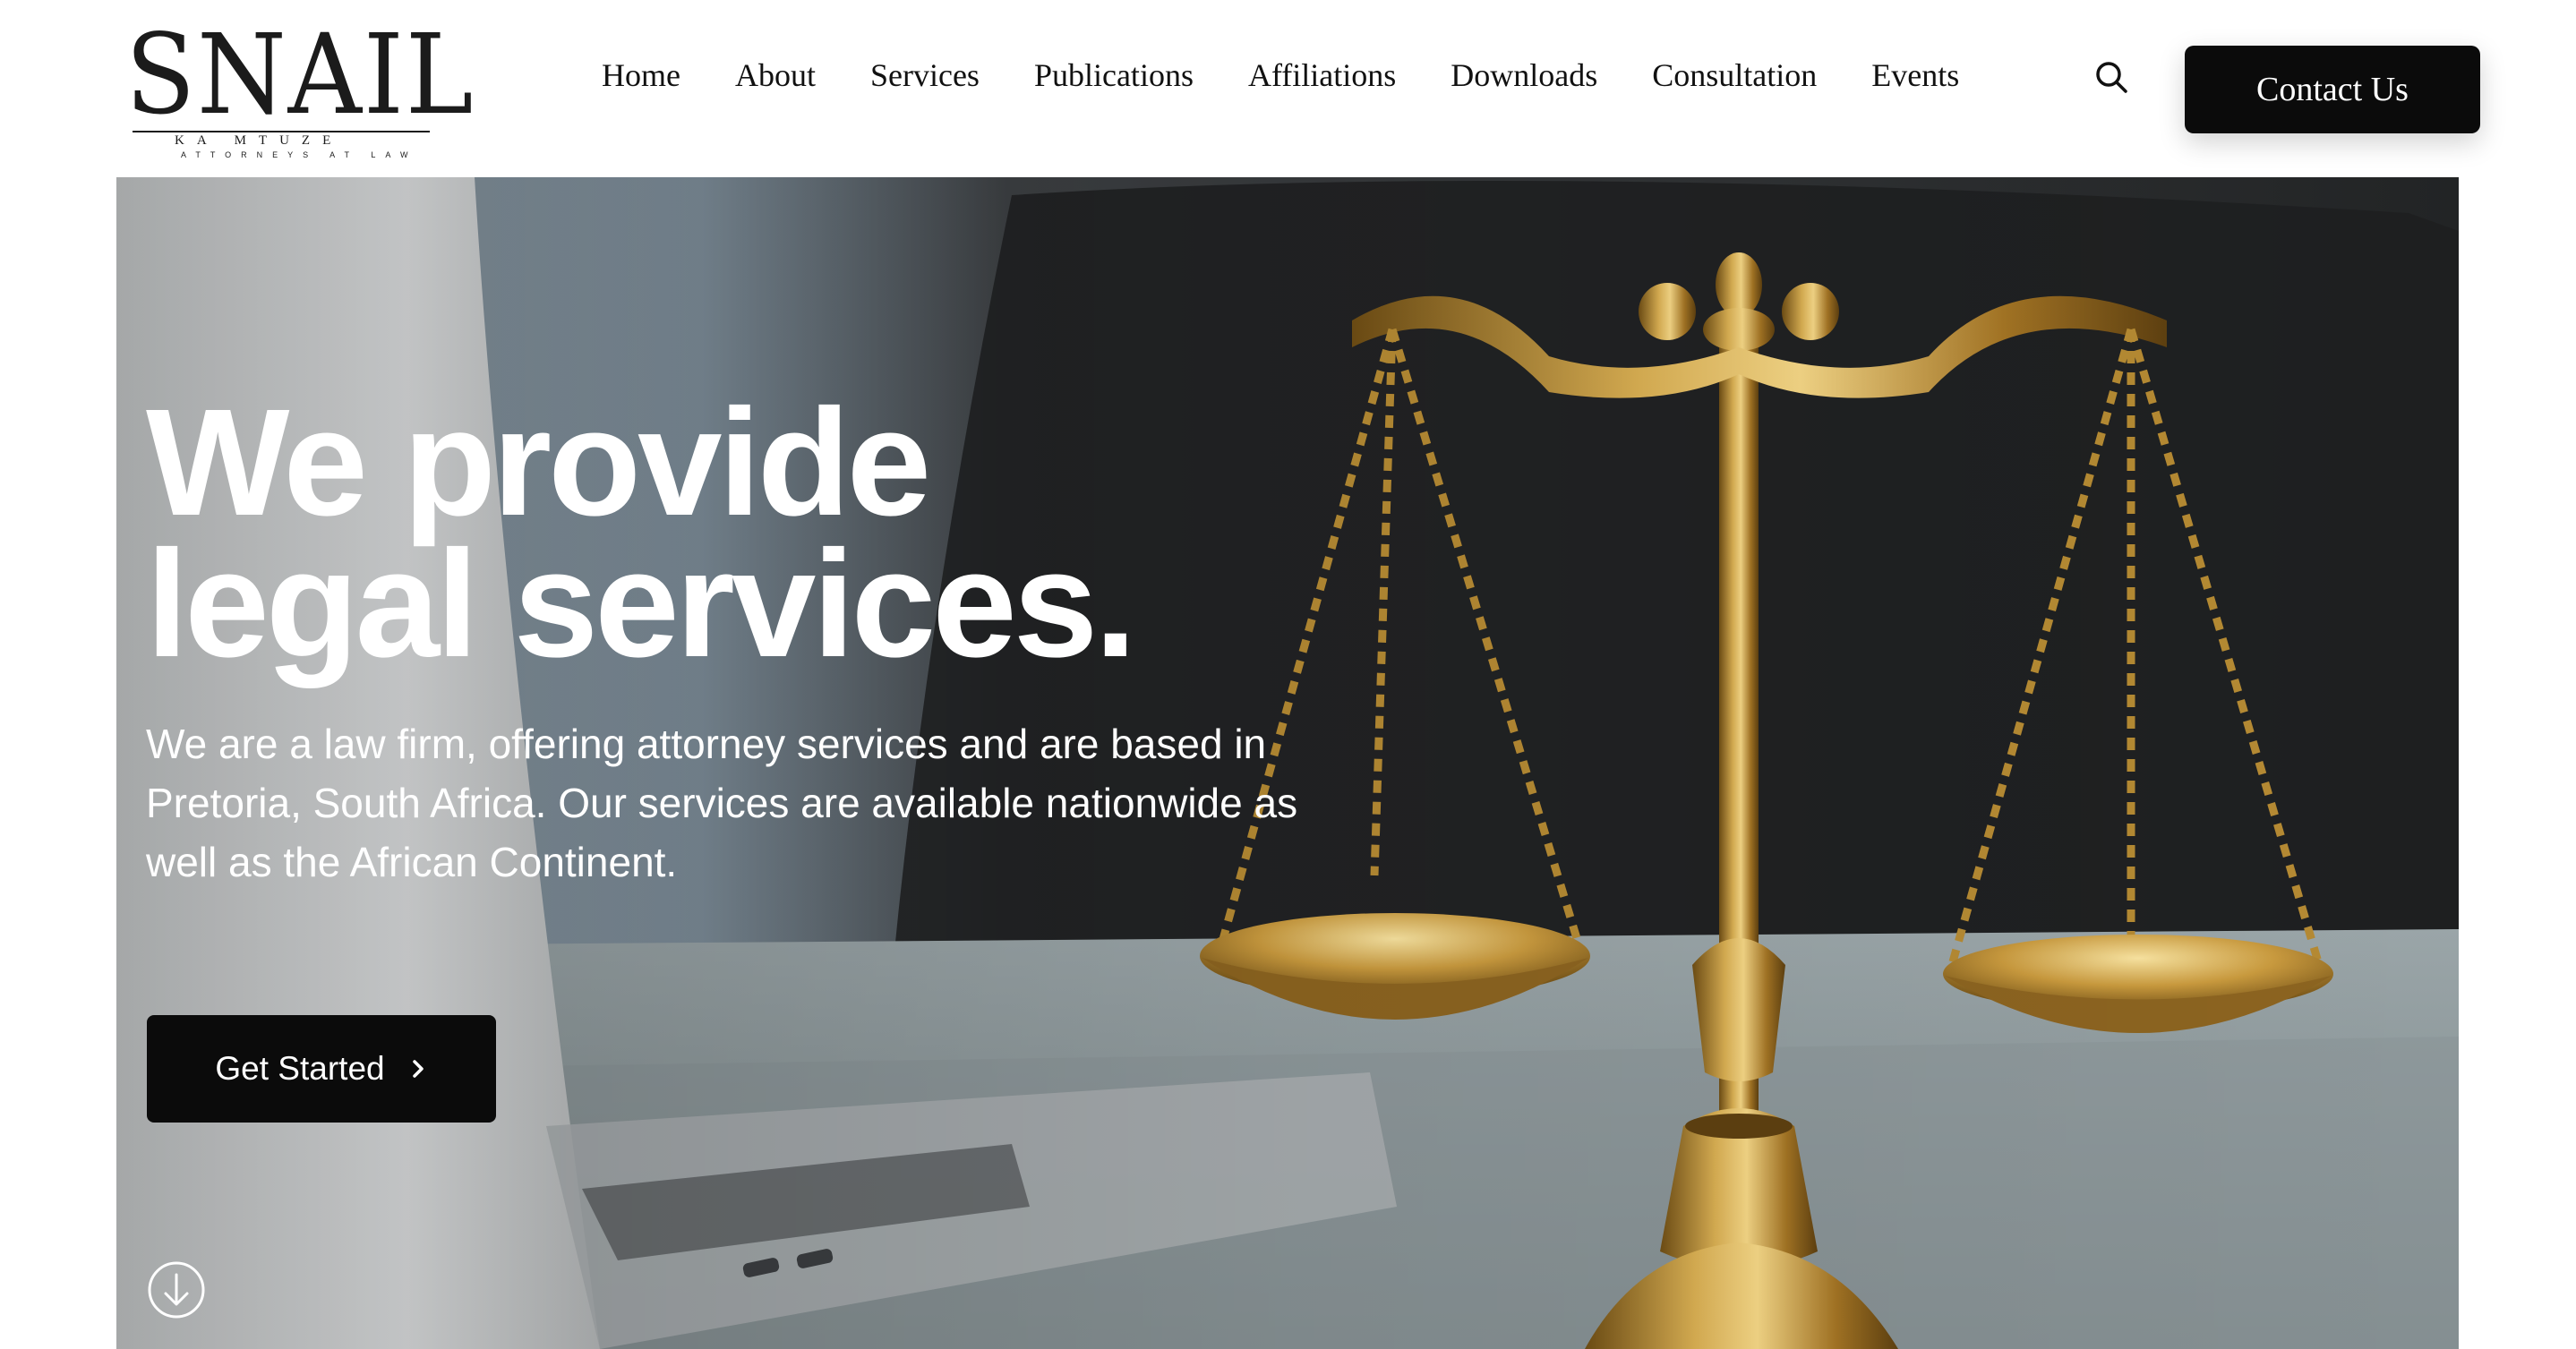  Describe the element at coordinates (300, 1069) in the screenshot. I see `get-started-label: Get Started` at that location.